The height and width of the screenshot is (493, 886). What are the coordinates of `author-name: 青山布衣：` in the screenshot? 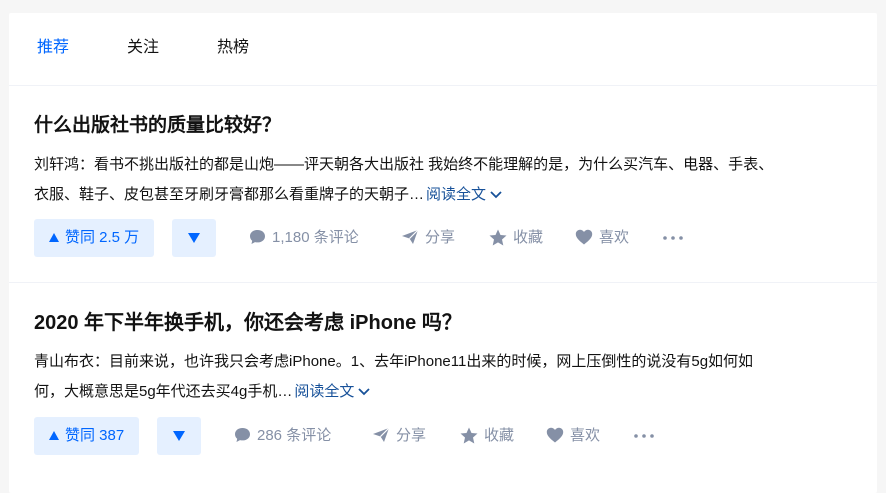 It's located at (71, 361).